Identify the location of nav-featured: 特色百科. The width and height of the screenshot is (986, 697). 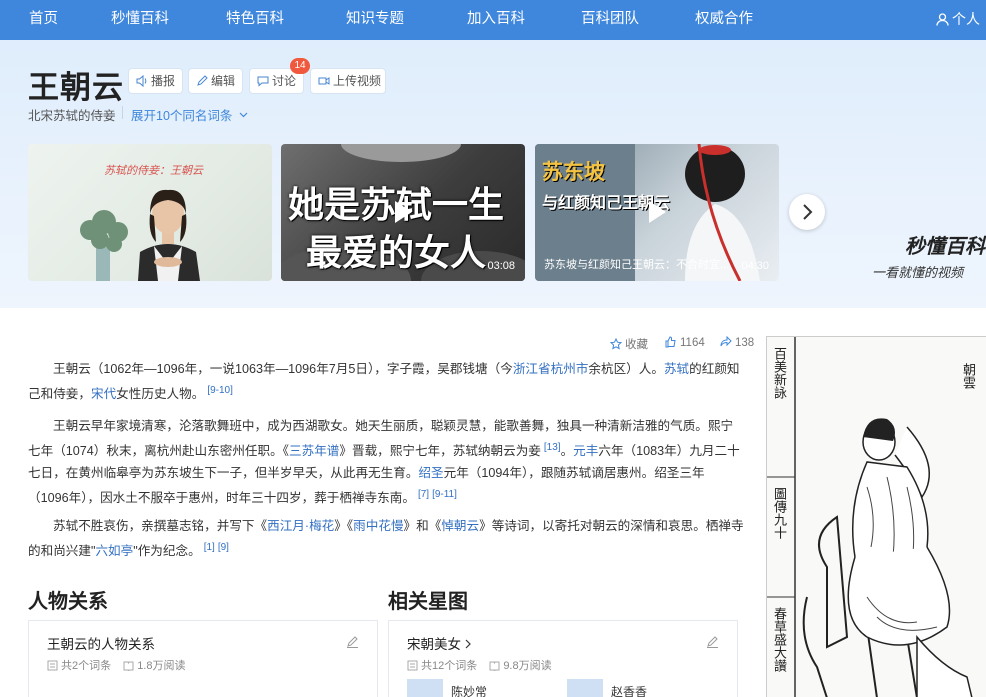
(255, 20).